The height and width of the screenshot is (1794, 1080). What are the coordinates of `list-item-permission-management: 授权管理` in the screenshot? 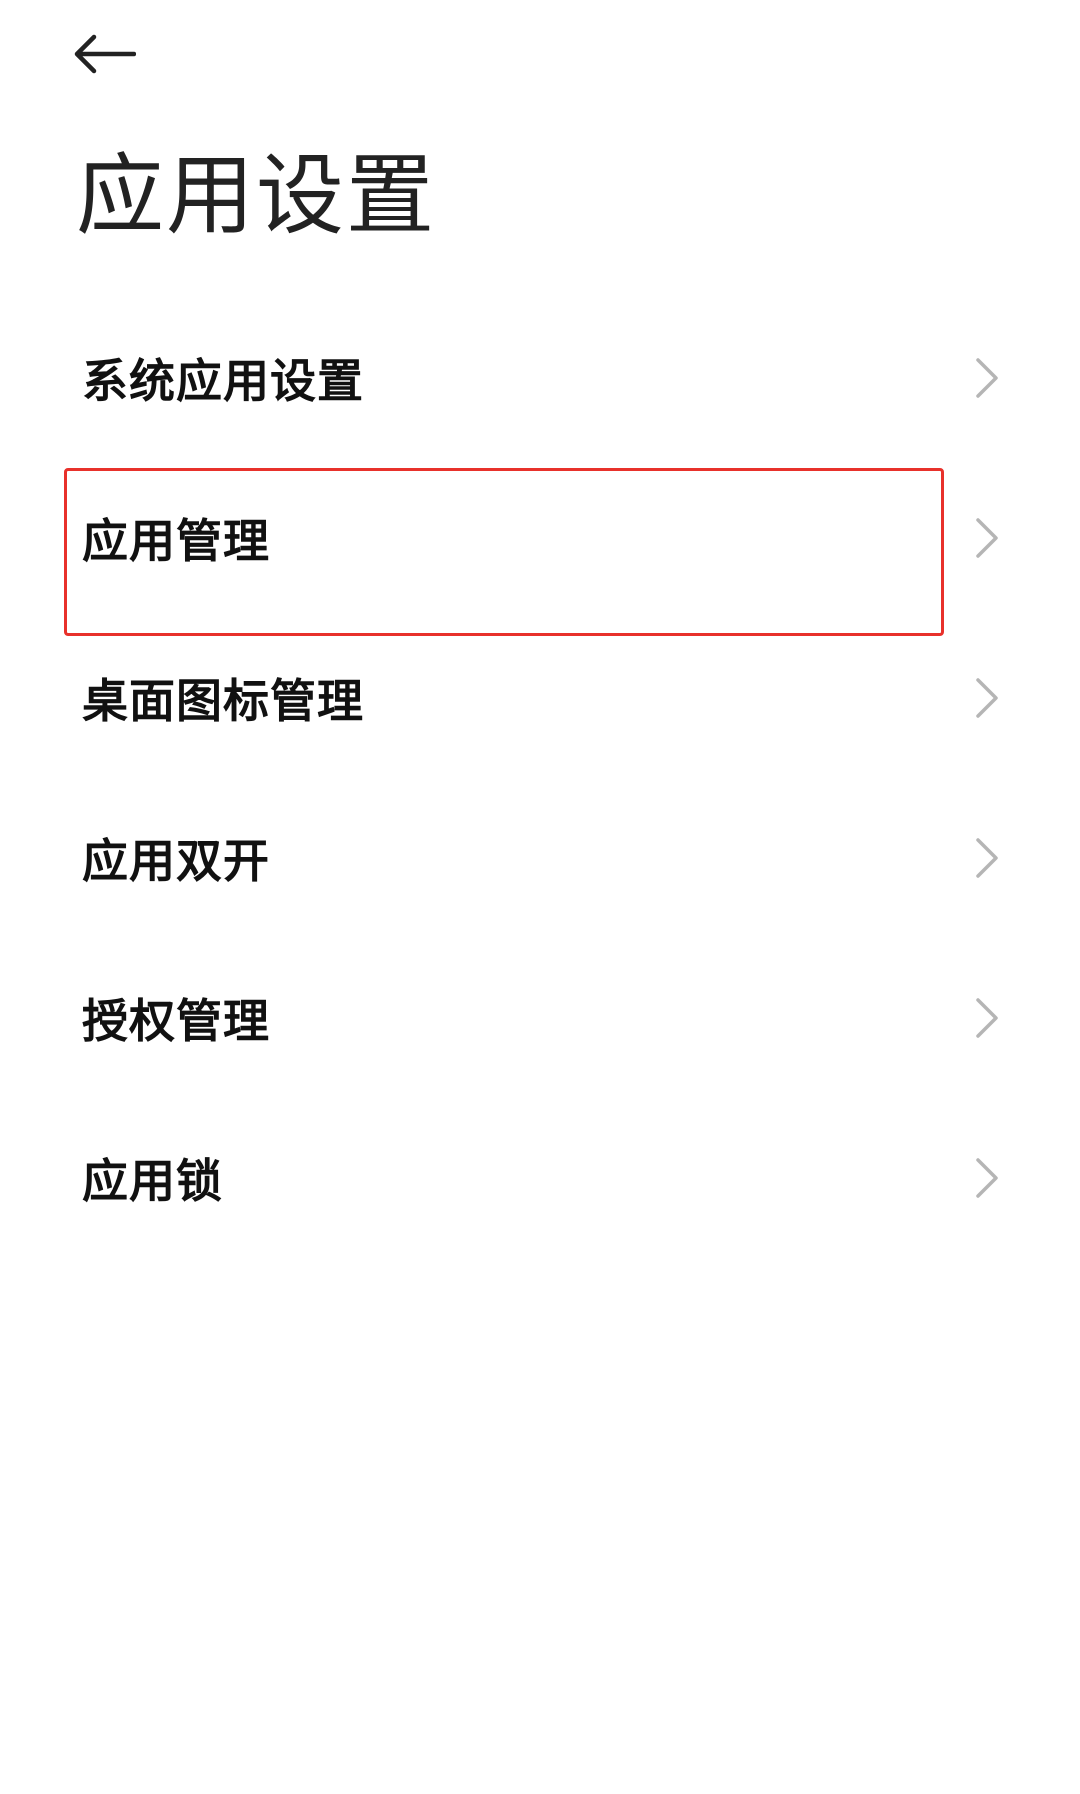 It's located at (540, 1018).